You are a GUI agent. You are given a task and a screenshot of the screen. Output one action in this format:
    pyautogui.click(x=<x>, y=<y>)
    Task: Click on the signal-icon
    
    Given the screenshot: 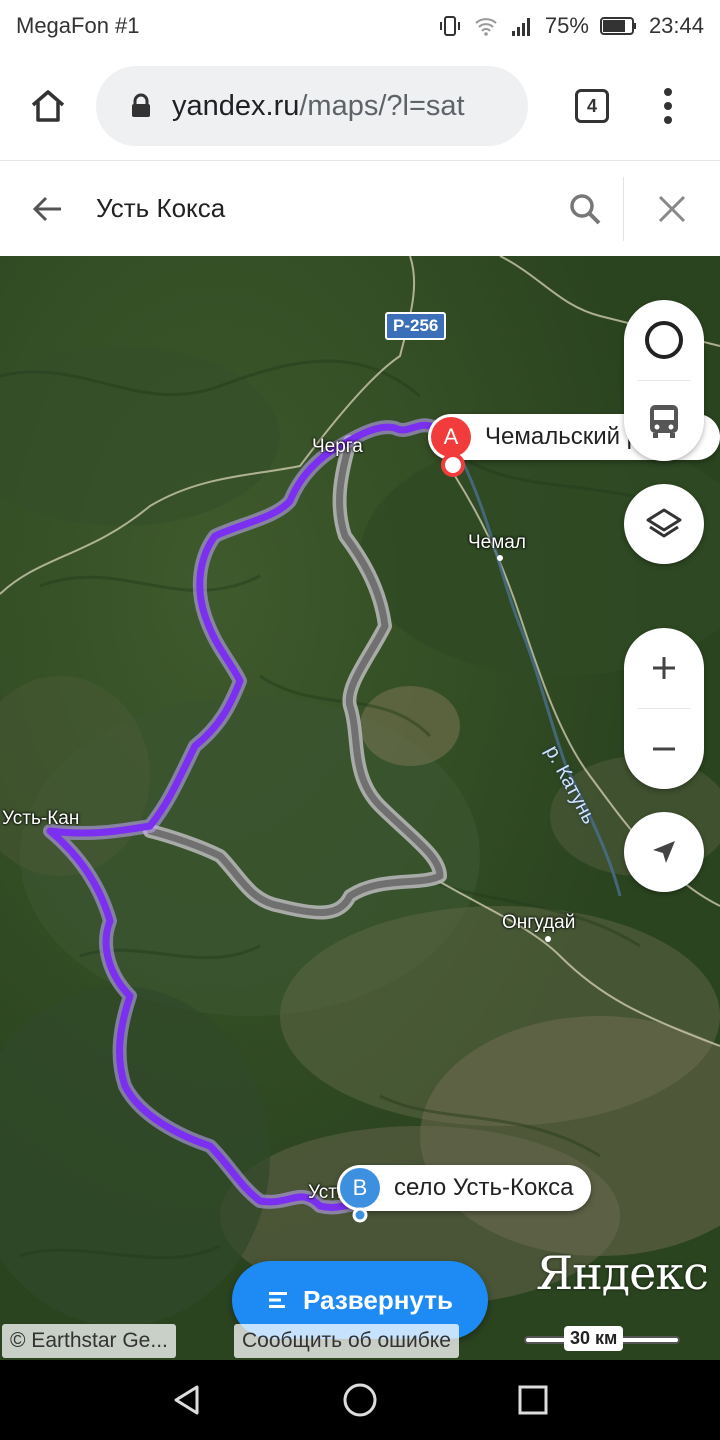 What is the action you would take?
    pyautogui.click(x=520, y=27)
    